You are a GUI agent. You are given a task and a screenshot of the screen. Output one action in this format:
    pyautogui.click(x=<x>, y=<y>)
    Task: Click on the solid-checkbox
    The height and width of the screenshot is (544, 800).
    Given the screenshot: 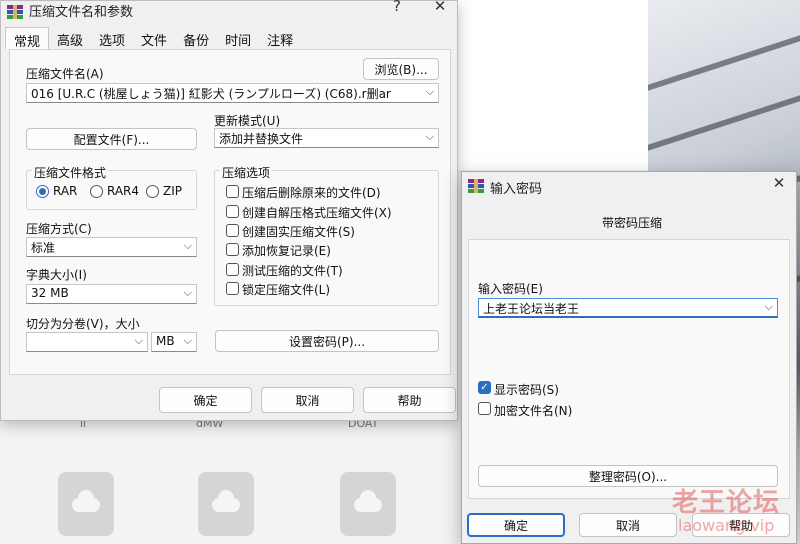 What is the action you would take?
    pyautogui.click(x=232, y=230)
    